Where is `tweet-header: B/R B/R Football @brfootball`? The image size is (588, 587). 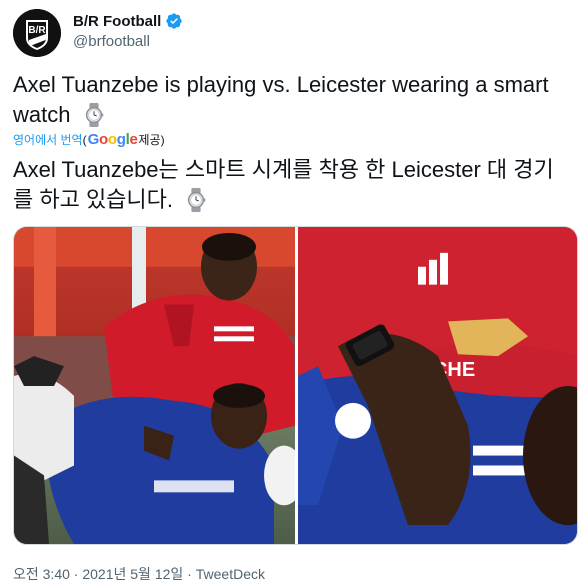
tweet-header: B/R B/R Football @brfootball is located at coordinates (293, 33).